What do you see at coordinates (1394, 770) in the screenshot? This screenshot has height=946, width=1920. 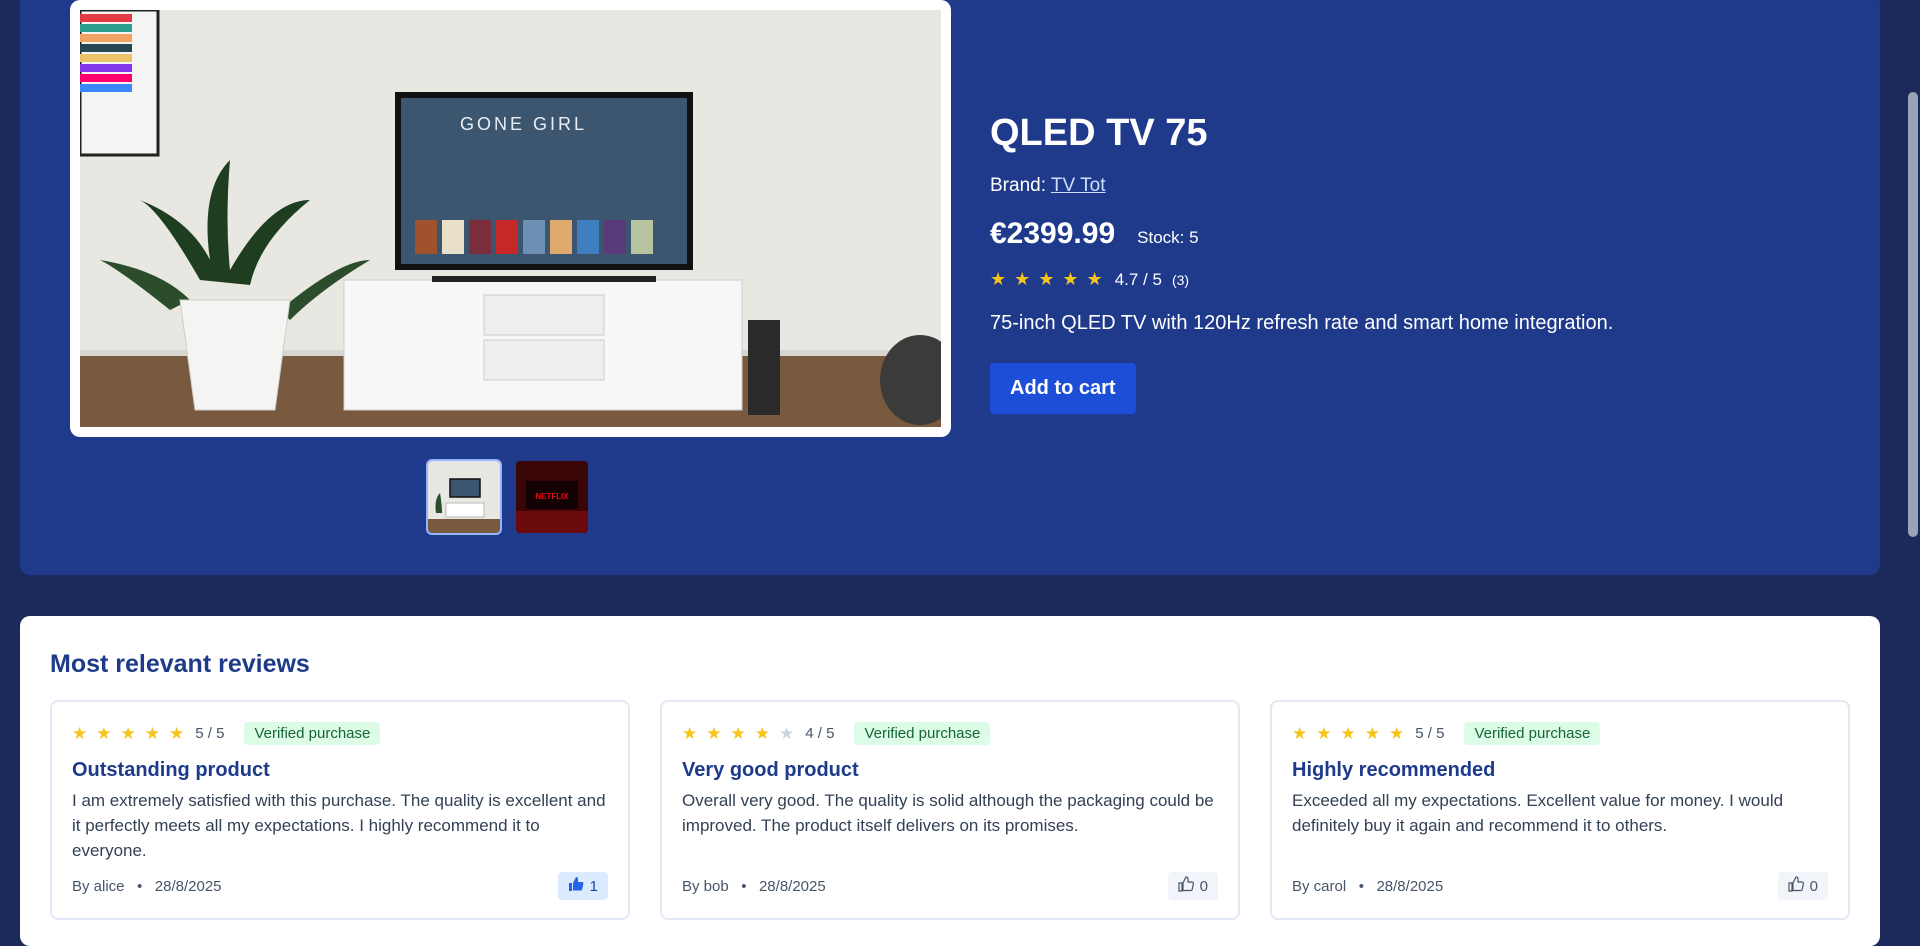 I see `review-heading: Highly recommended` at bounding box center [1394, 770].